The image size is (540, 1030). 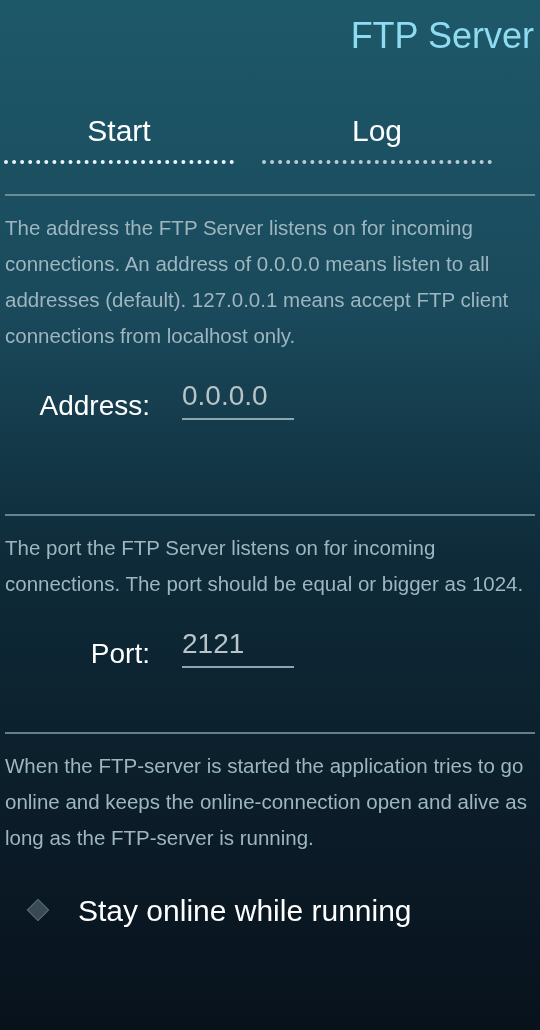 What do you see at coordinates (264, 566) in the screenshot?
I see `description-text: The port the FTP Server listens on for incoming connections. The port should be equal or bigger as 1024.` at bounding box center [264, 566].